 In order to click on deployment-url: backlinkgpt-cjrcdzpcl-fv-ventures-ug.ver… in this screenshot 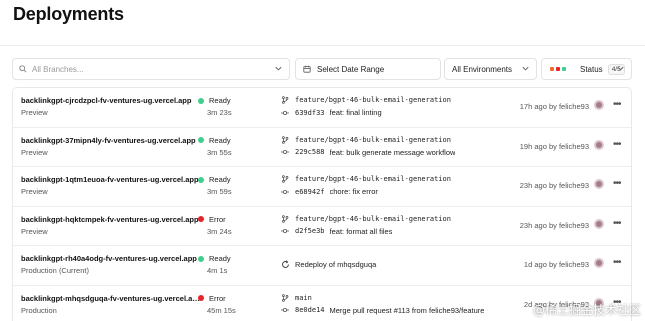, I will do `click(111, 100)`.